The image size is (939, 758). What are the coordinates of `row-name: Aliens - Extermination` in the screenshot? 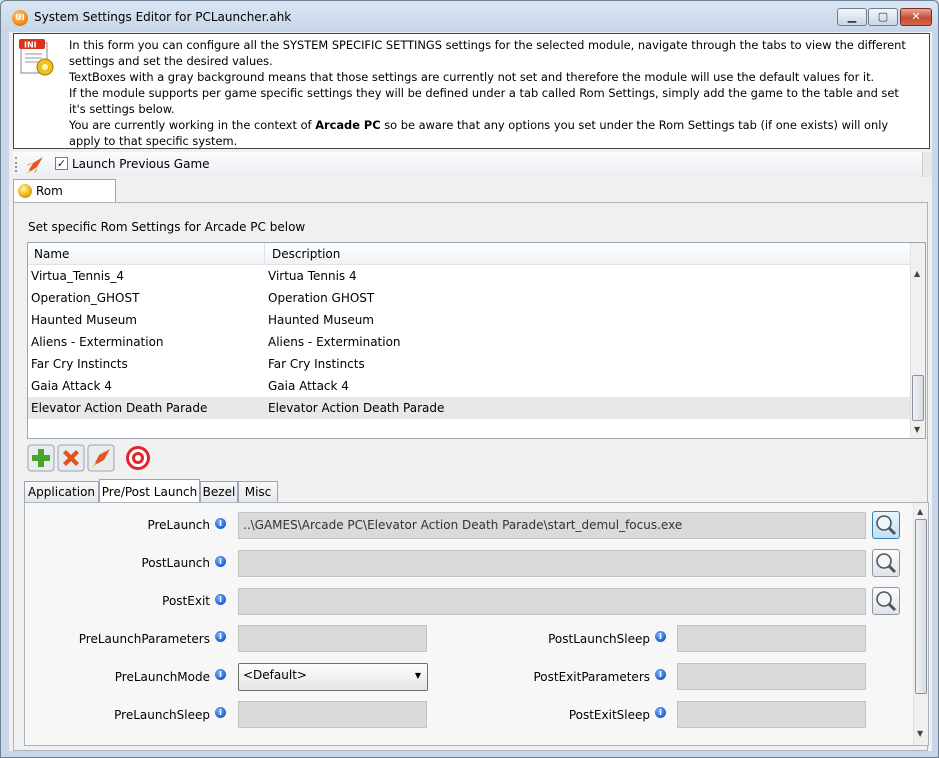 It's located at (97, 342).